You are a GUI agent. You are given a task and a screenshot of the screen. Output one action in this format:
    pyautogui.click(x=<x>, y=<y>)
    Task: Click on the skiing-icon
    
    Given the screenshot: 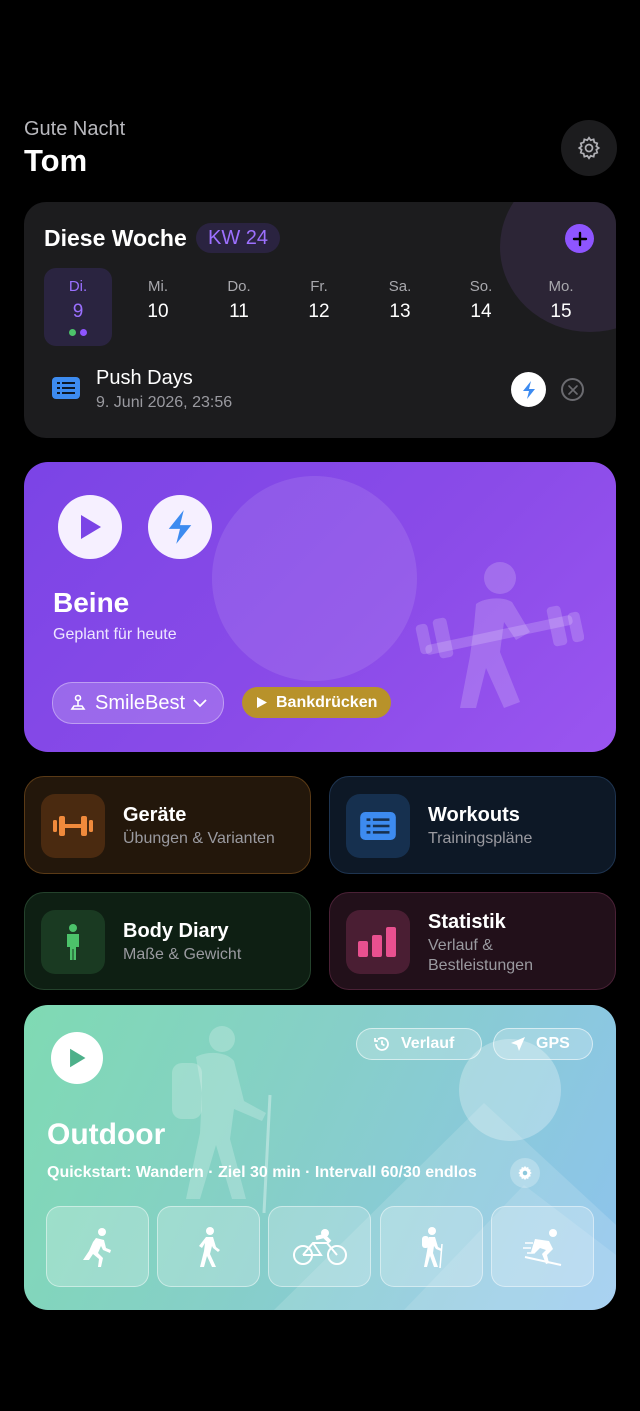 What is the action you would take?
    pyautogui.click(x=541, y=1247)
    